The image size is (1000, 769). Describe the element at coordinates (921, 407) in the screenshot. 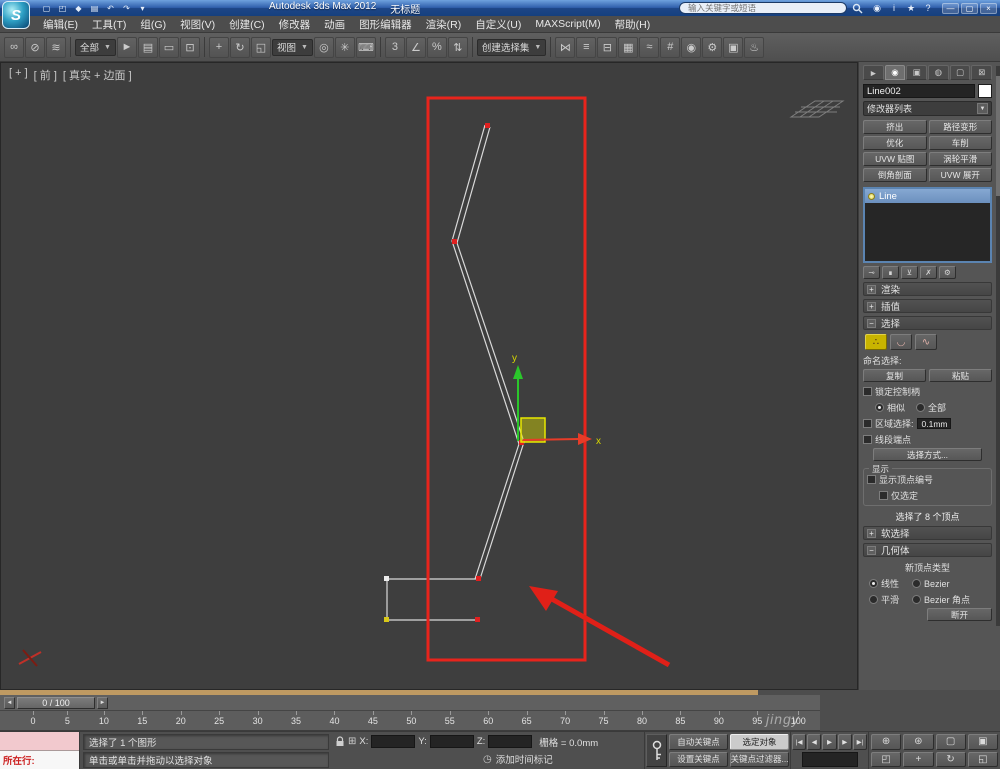

I see `all-radio` at that location.